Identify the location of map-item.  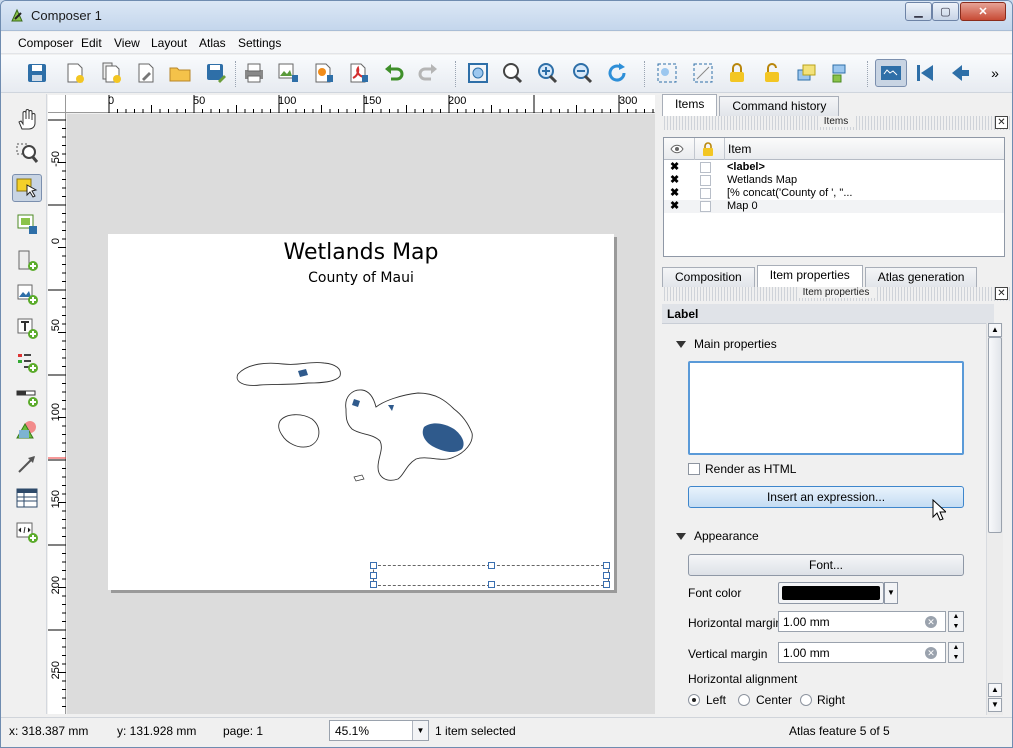
(358, 419).